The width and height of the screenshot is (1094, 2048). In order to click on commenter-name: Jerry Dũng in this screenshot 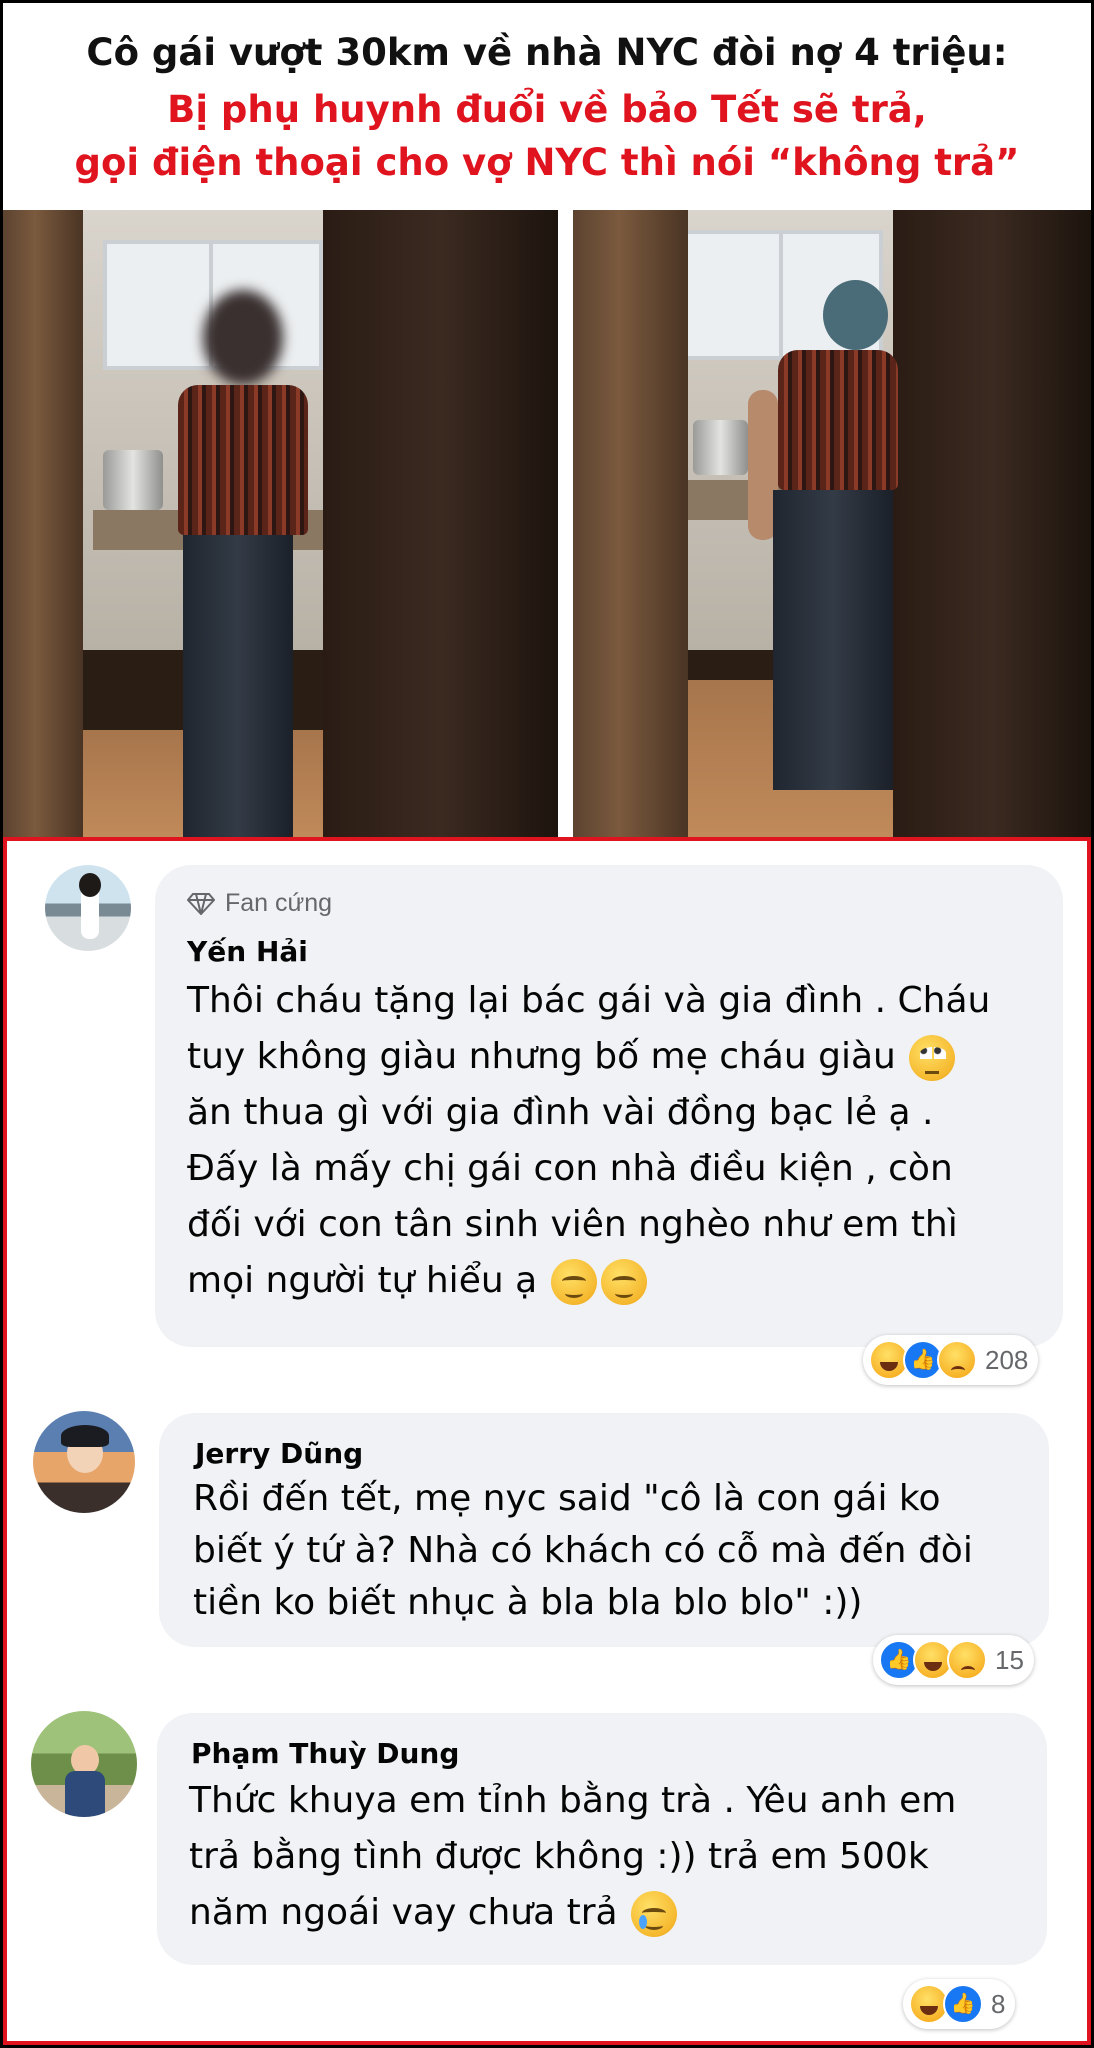, I will do `click(279, 1453)`.